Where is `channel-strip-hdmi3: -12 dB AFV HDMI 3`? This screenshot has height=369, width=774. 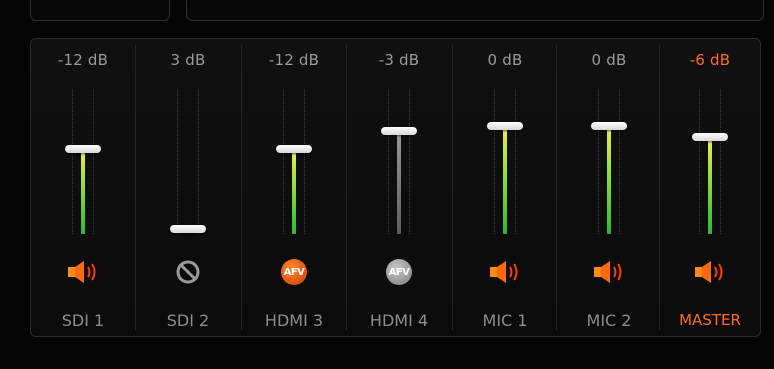
channel-strip-hdmi3: -12 dB AFV HDMI 3 is located at coordinates (294, 187).